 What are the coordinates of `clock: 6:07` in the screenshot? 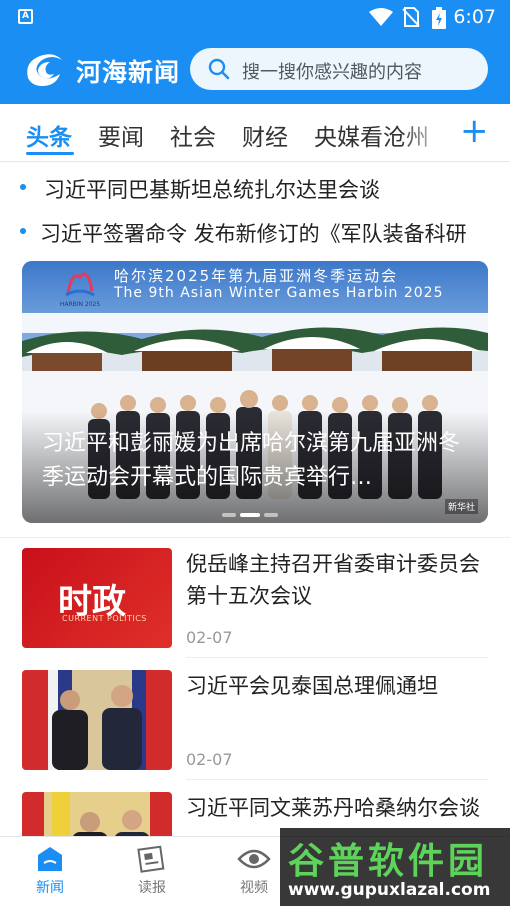 It's located at (474, 17).